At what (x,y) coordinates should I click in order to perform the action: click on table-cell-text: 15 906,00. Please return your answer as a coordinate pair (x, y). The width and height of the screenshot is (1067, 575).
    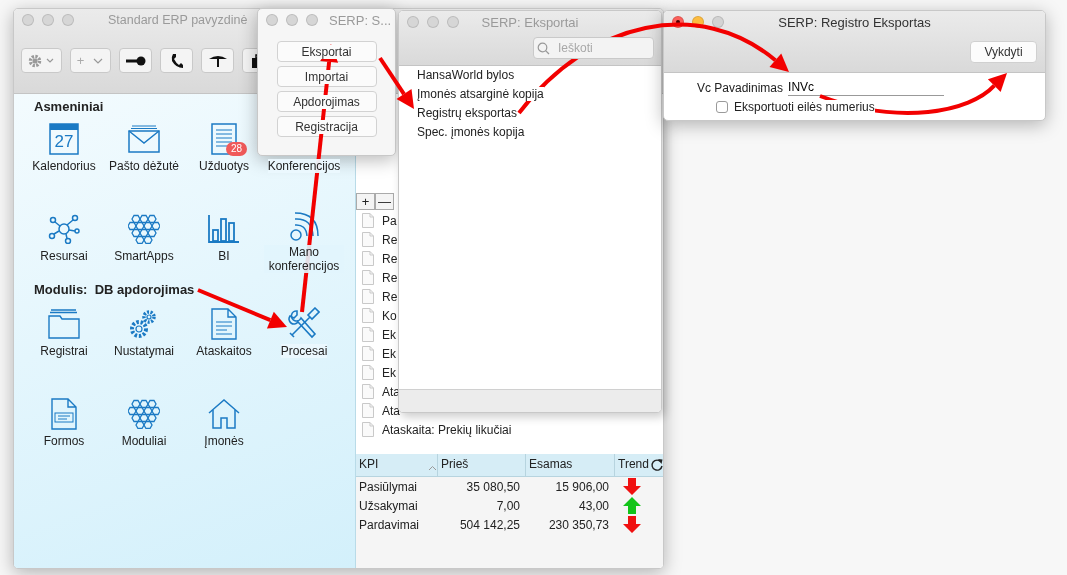
    Looking at the image, I should click on (582, 486).